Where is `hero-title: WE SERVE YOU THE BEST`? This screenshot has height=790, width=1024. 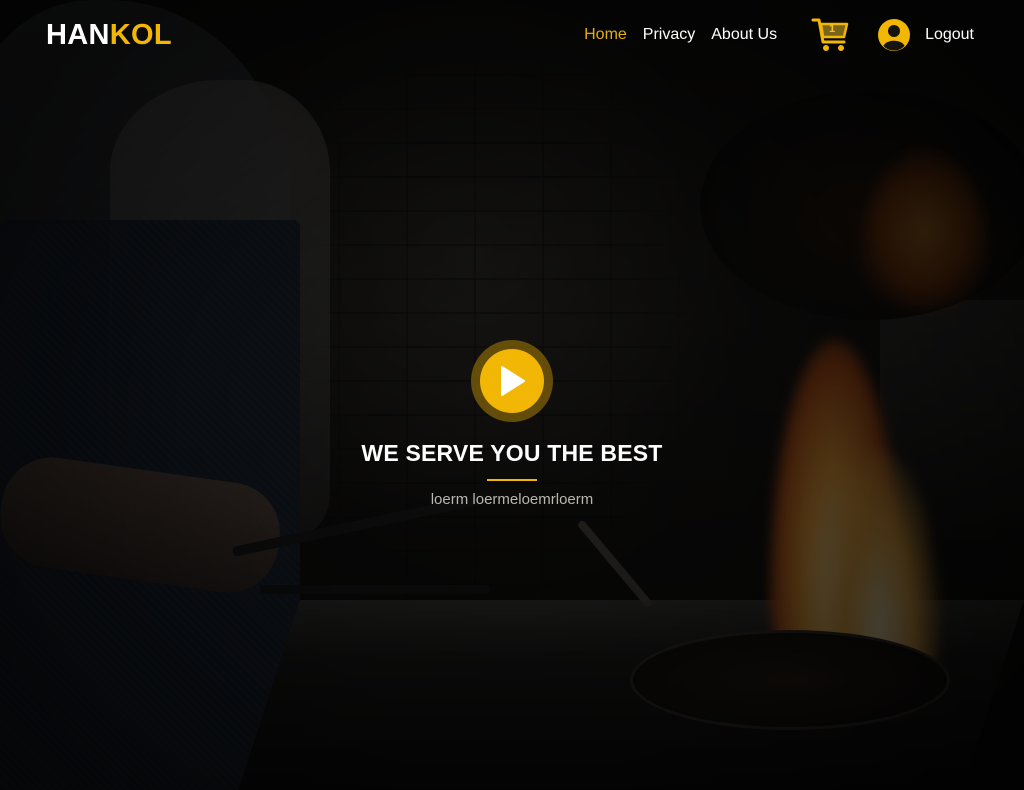
hero-title: WE SERVE YOU THE BEST is located at coordinates (512, 453).